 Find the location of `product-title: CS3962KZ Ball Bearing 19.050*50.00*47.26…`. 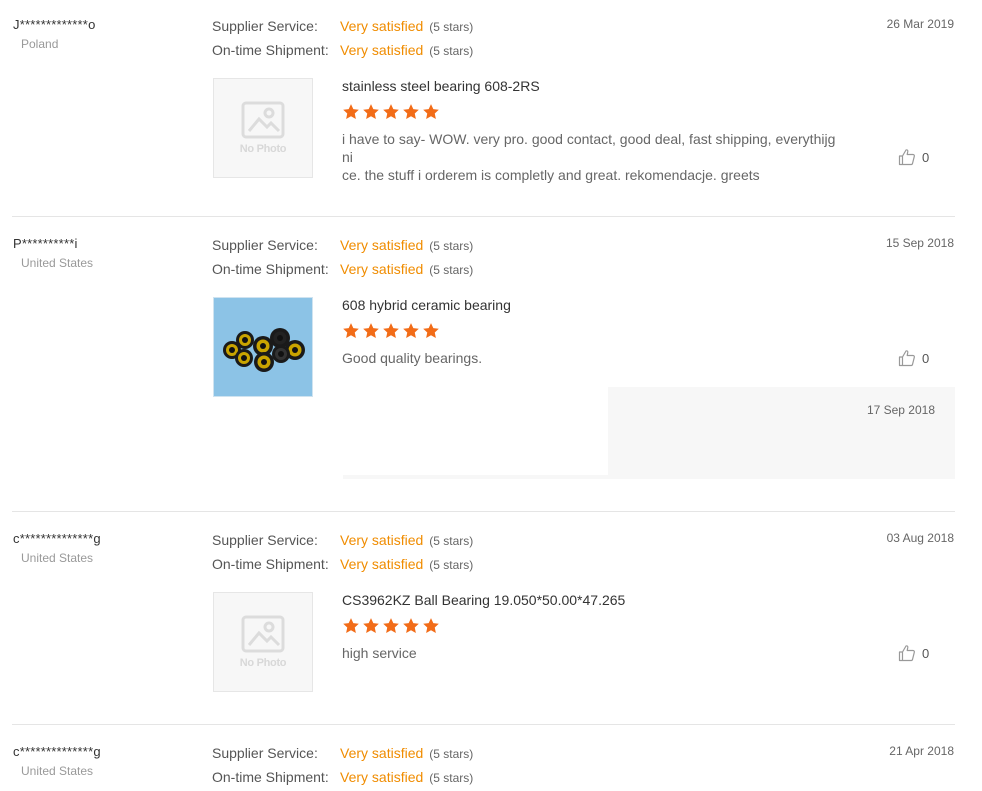

product-title: CS3962KZ Ball Bearing 19.050*50.00*47.26… is located at coordinates (483, 600).